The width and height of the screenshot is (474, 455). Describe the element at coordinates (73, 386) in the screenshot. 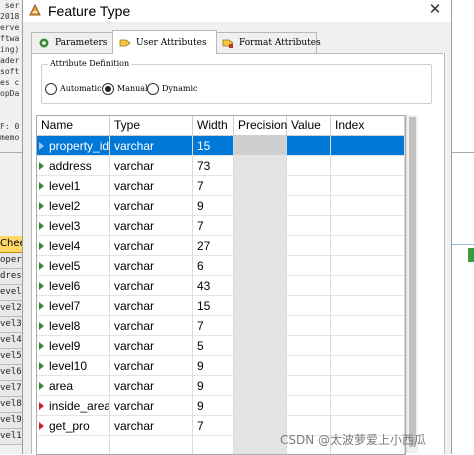

I see `cell-name: area` at that location.